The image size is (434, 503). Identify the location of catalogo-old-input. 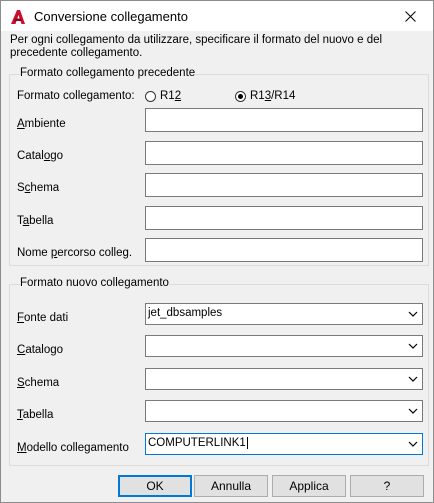
(284, 153).